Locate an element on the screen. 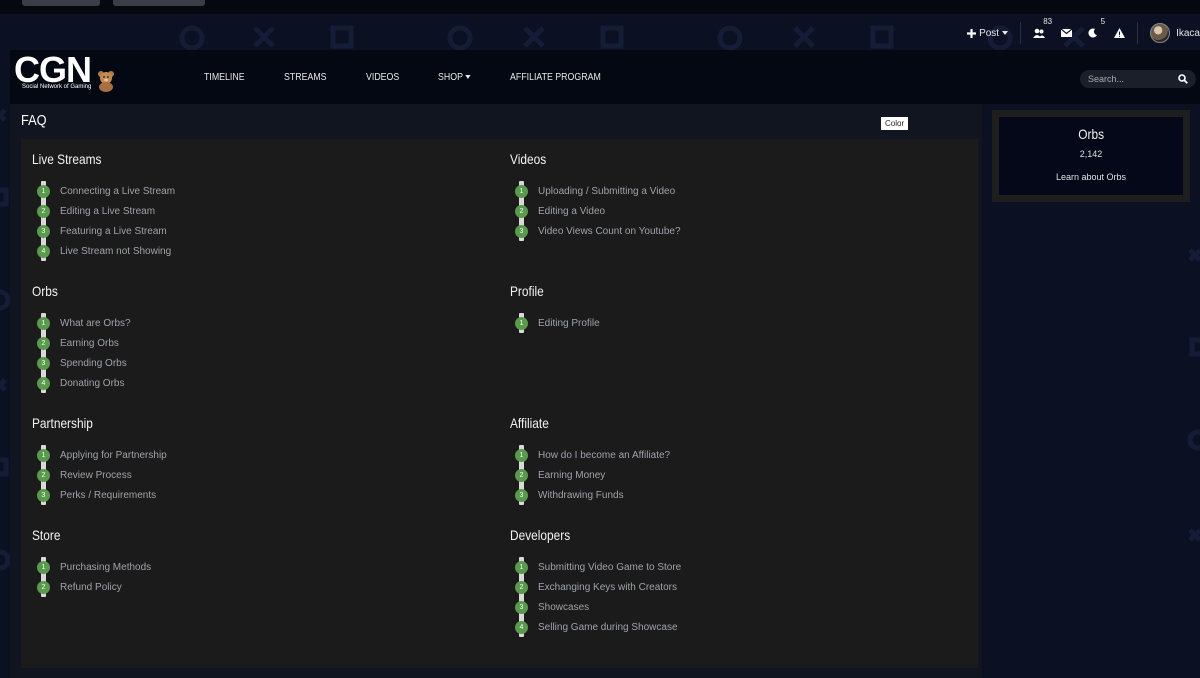 This screenshot has height=678, width=1200. notifications-button: 83 is located at coordinates (1039, 31).